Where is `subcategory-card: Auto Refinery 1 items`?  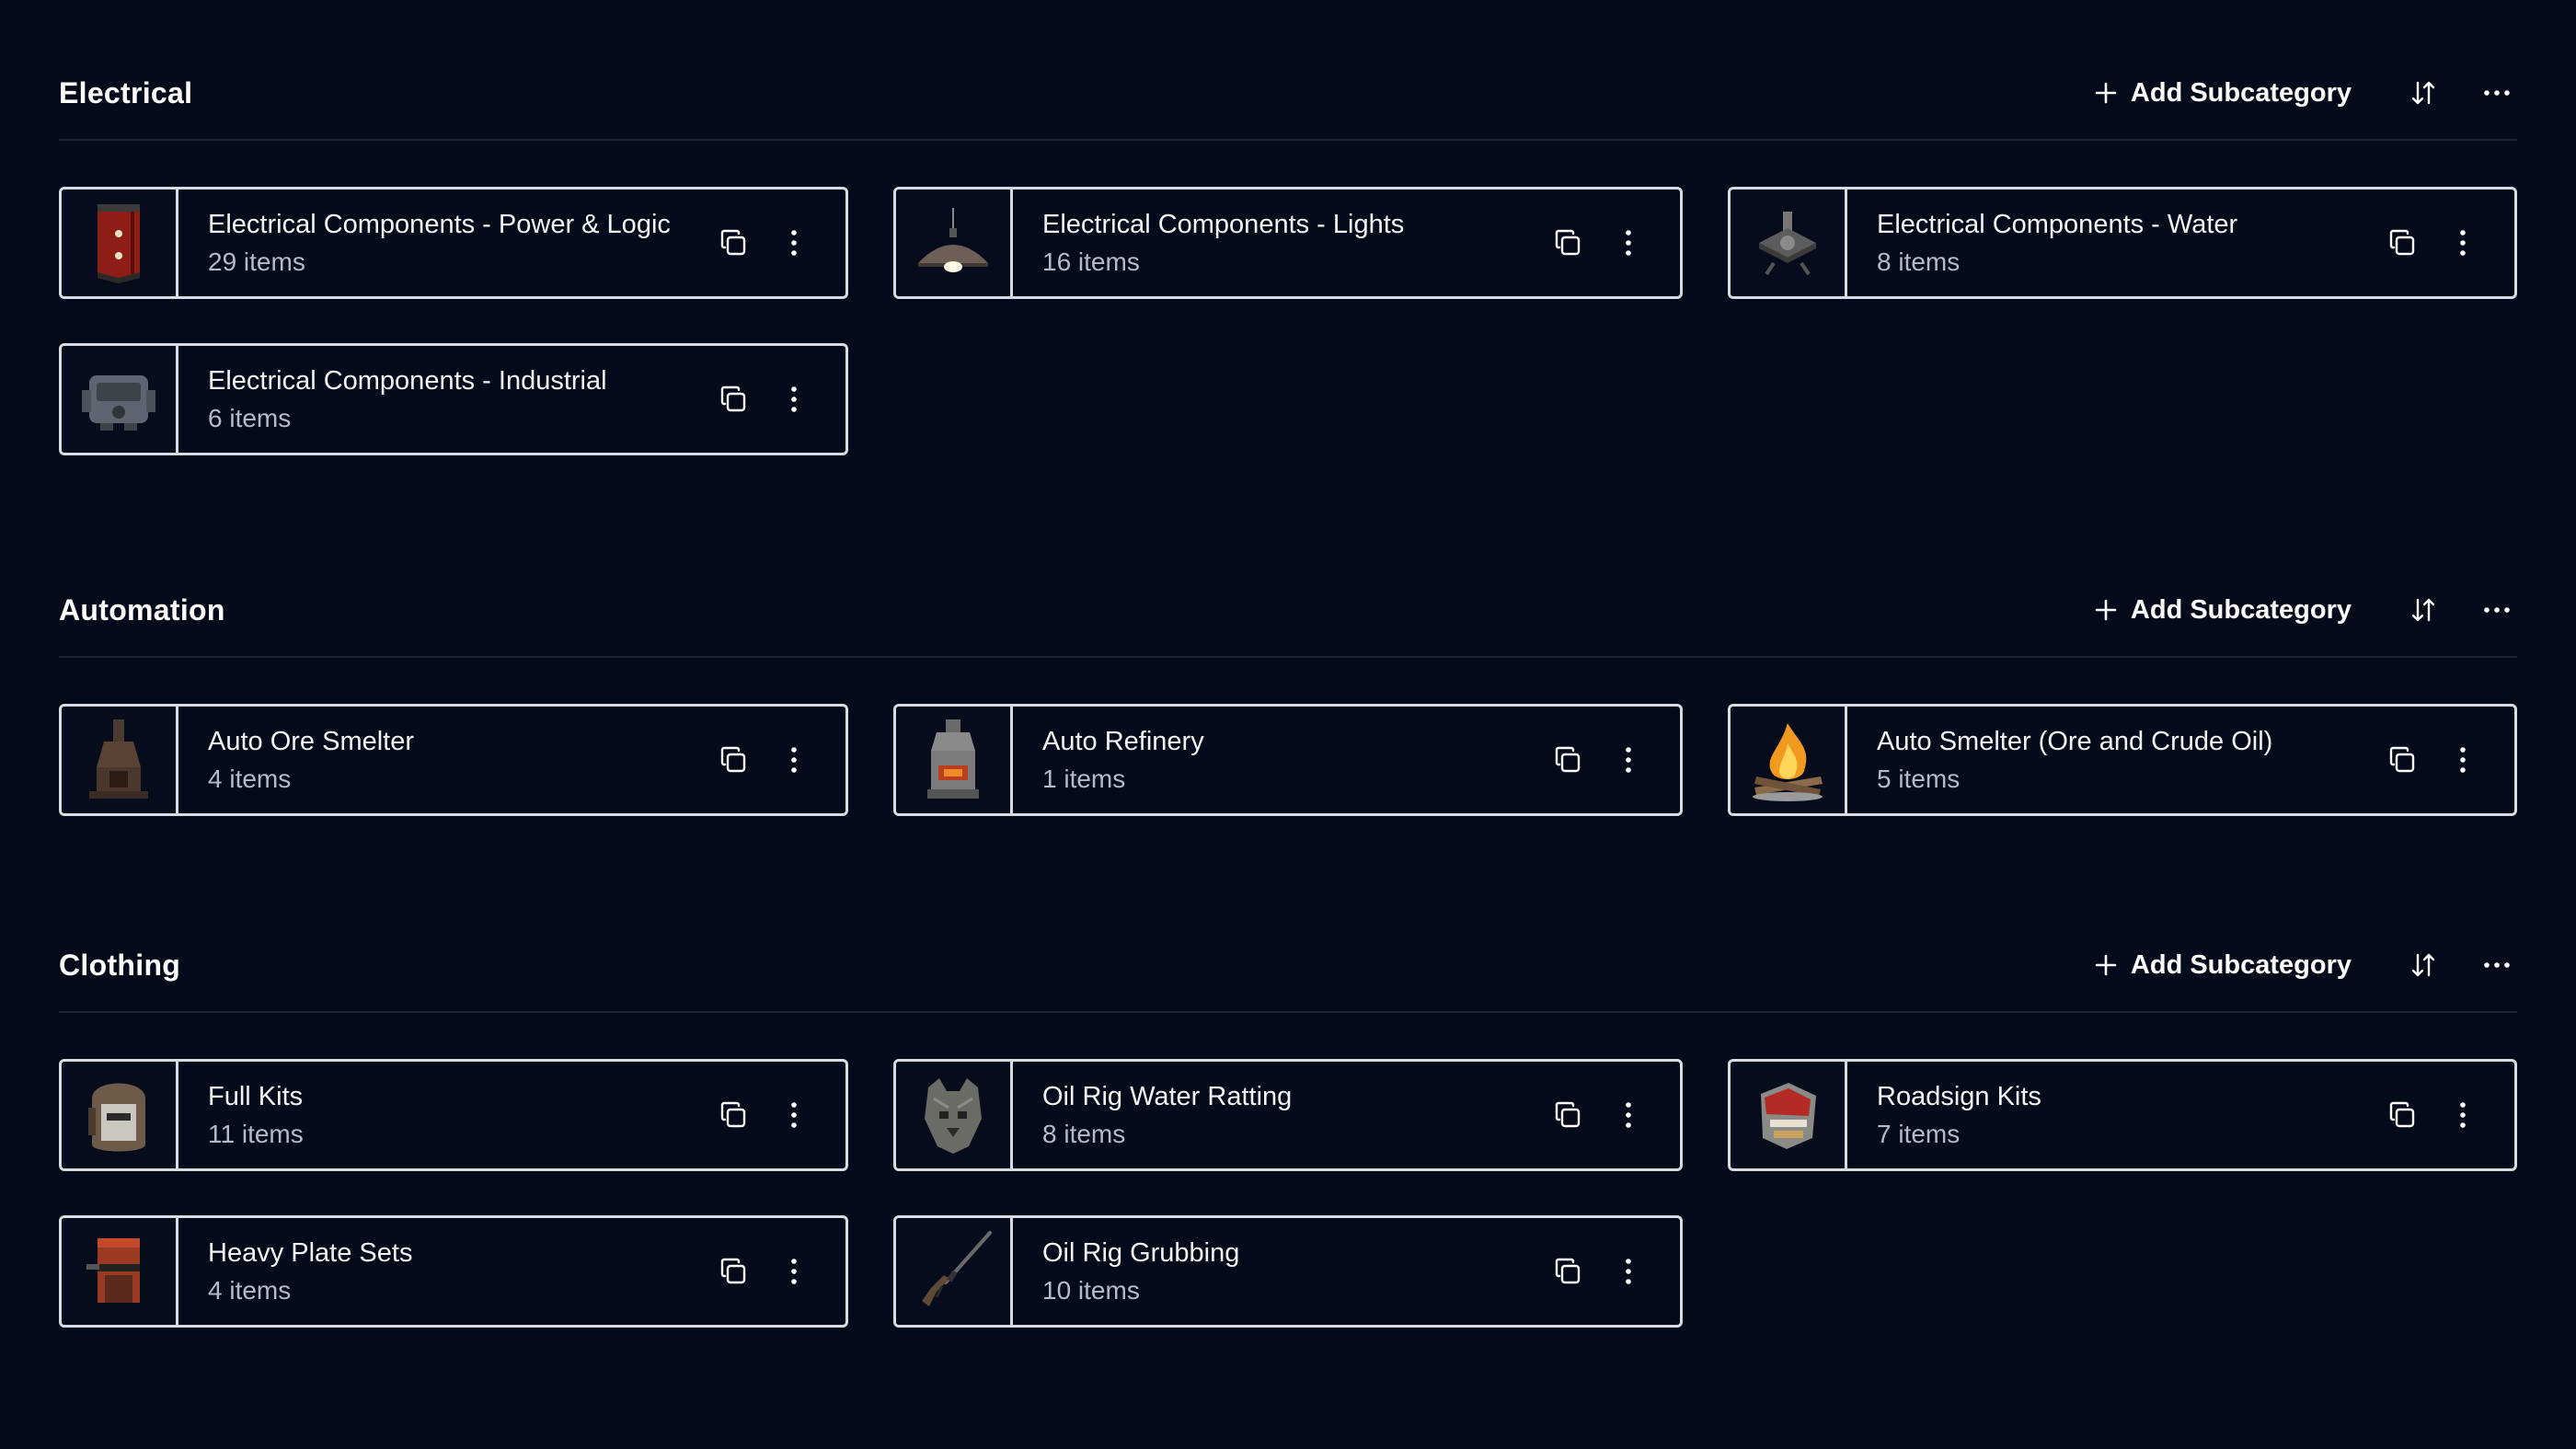
subcategory-card: Auto Refinery 1 items is located at coordinates (1288, 760).